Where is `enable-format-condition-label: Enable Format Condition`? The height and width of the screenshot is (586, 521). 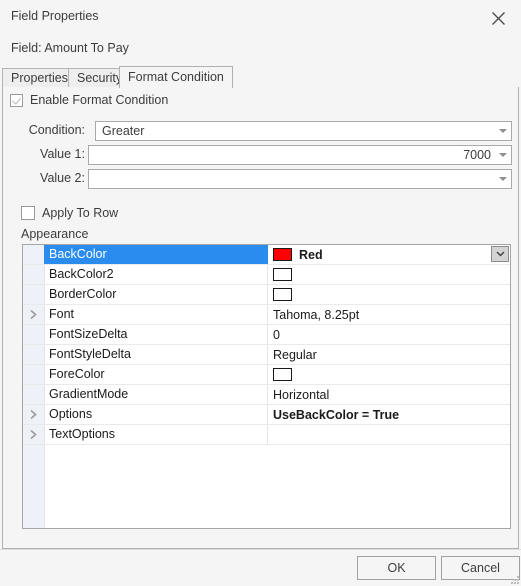
enable-format-condition-label: Enable Format Condition is located at coordinates (99, 100).